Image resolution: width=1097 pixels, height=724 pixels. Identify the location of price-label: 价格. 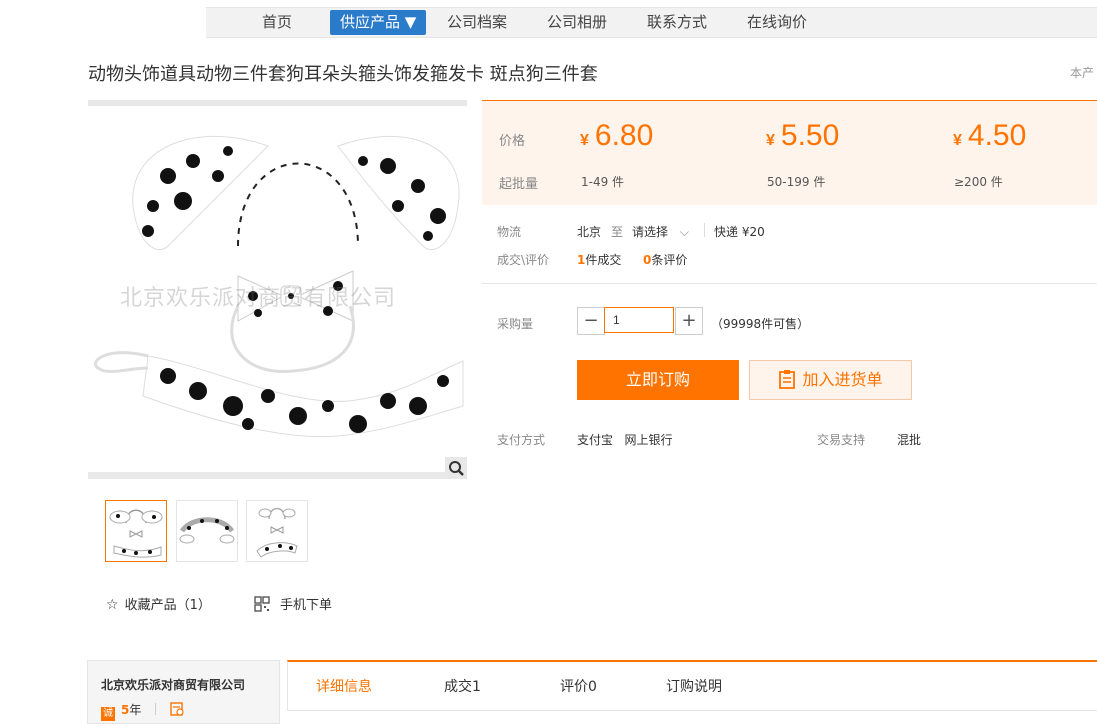
(512, 141).